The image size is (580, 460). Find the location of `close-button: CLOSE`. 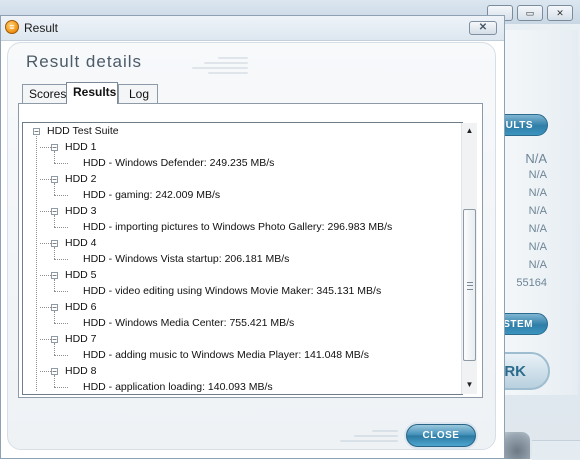

close-button: CLOSE is located at coordinates (441, 435).